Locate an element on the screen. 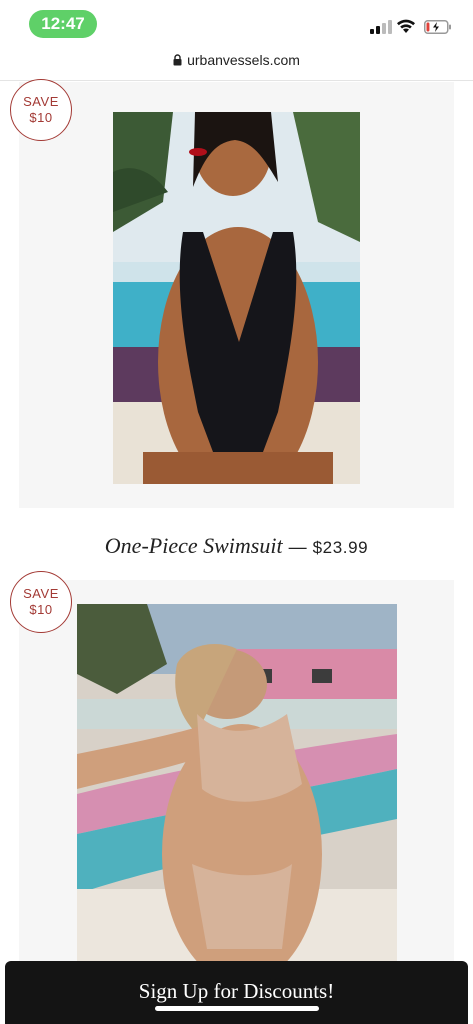 The width and height of the screenshot is (473, 1024). status-time: 12:47 is located at coordinates (63, 24).